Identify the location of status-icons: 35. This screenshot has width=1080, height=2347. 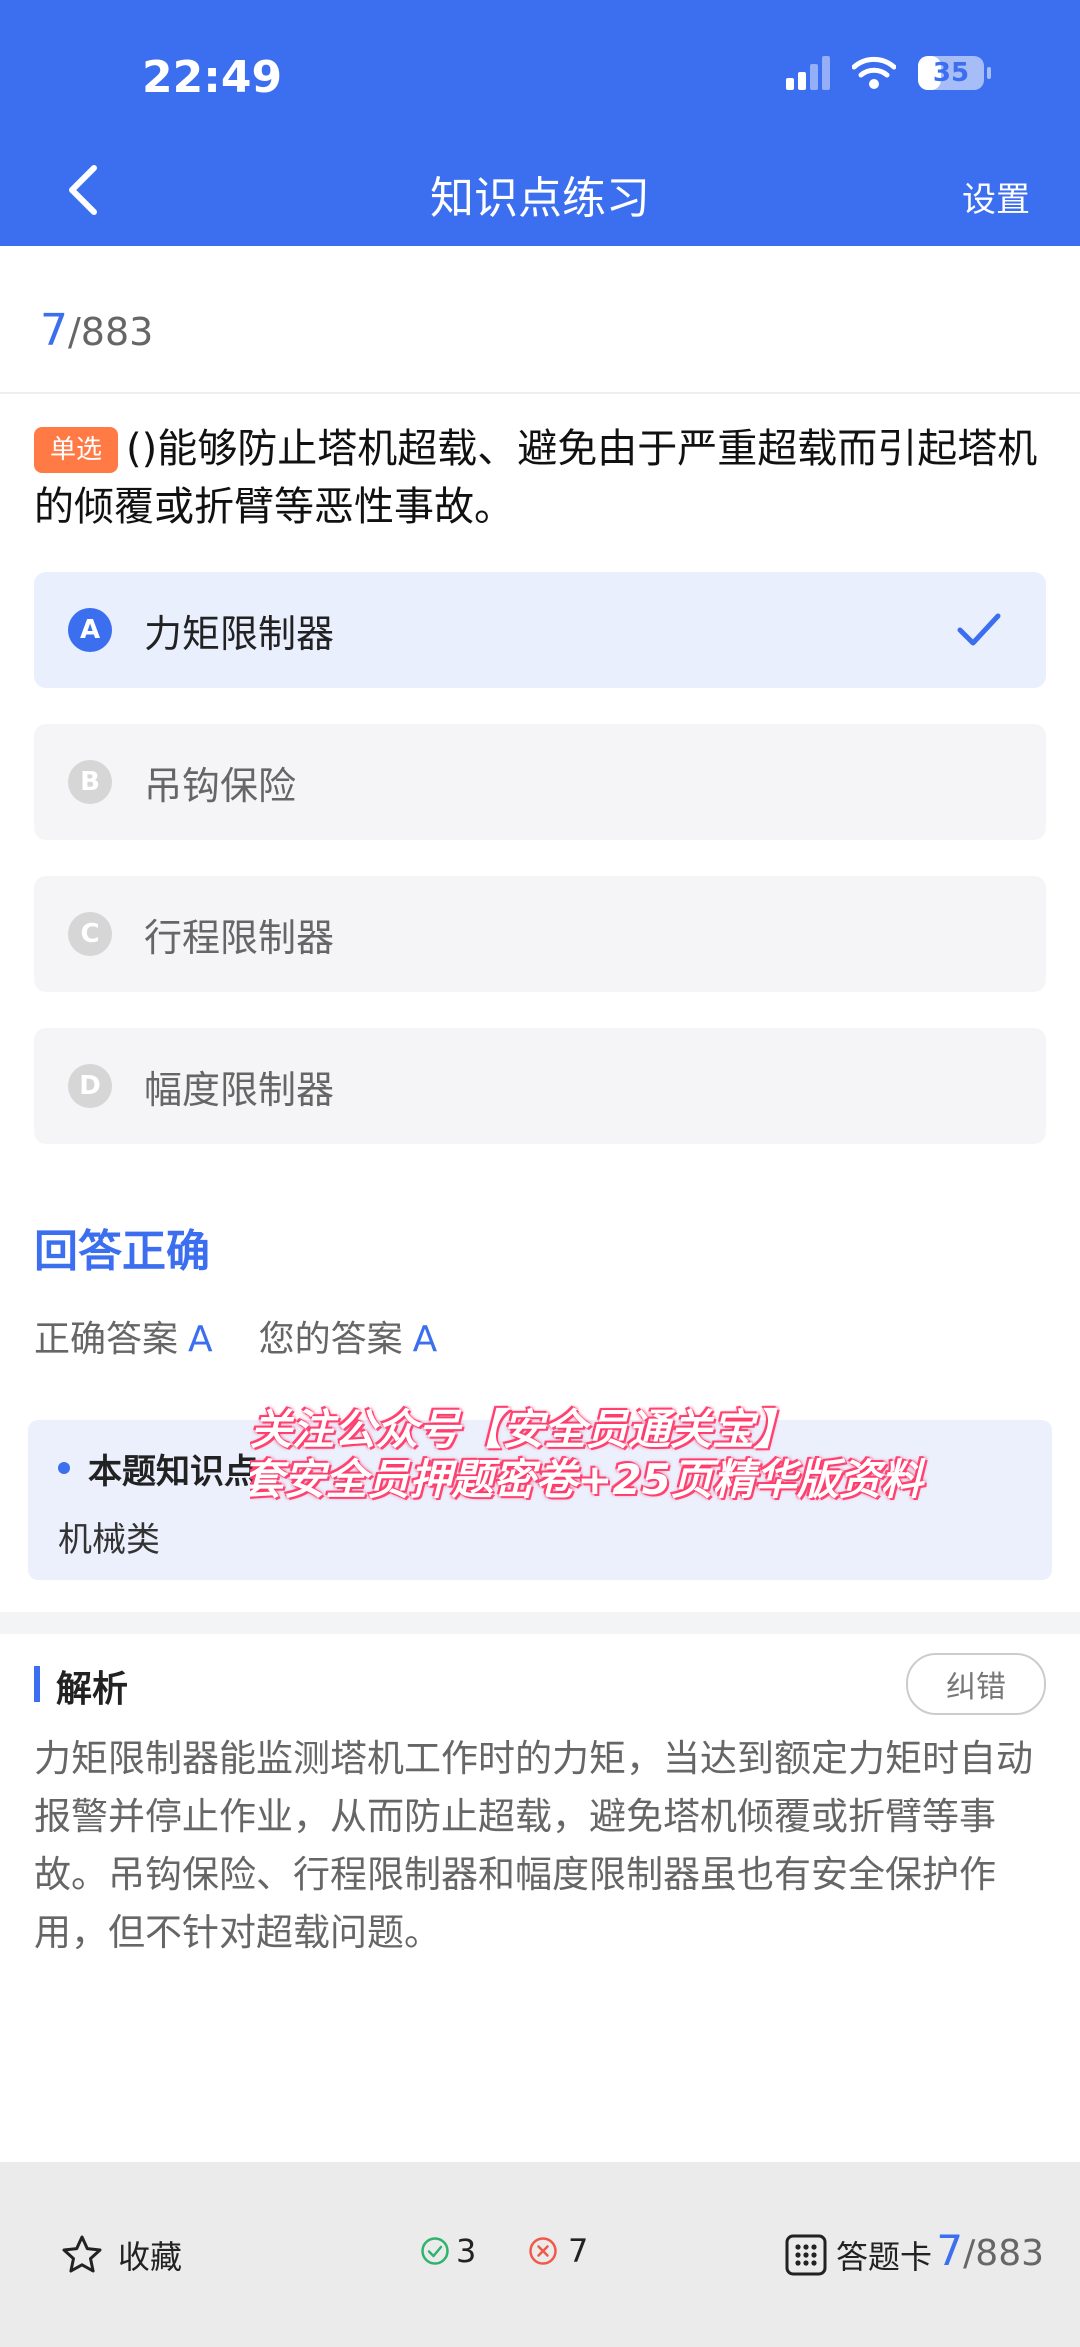
(888, 73).